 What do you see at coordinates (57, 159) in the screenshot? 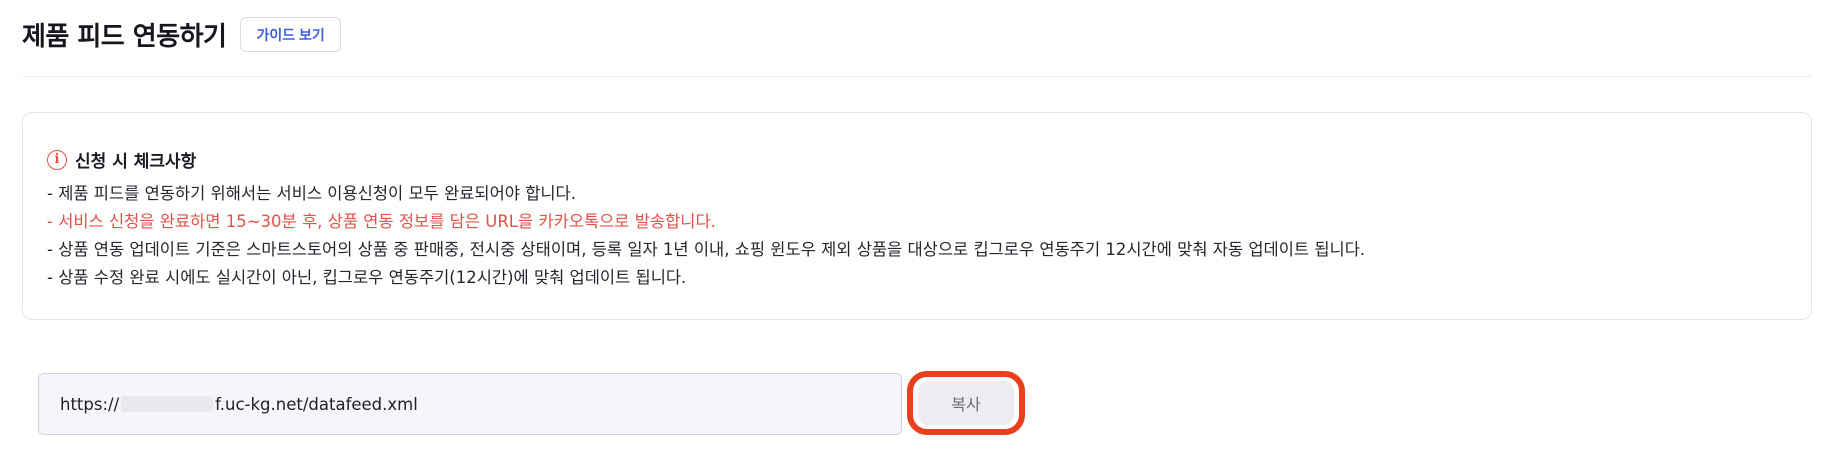
I see `info-circle-icon: i` at bounding box center [57, 159].